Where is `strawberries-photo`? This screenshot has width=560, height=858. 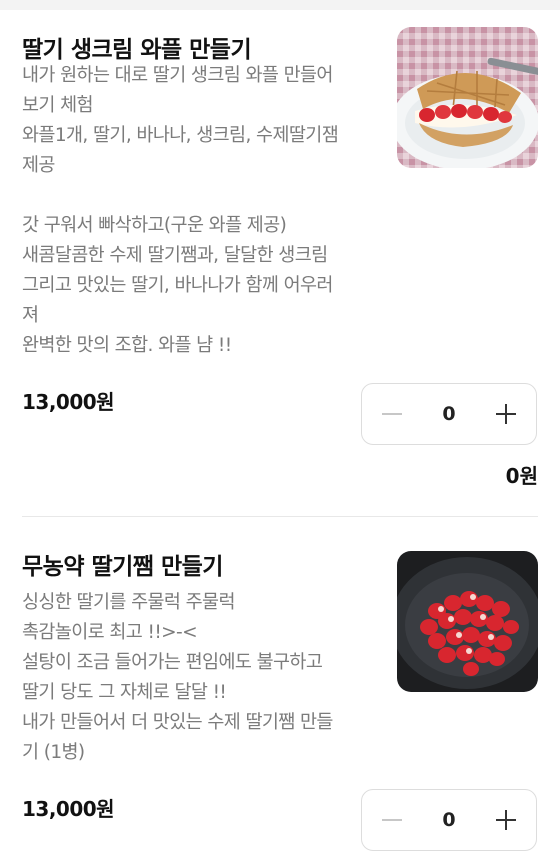 strawberries-photo is located at coordinates (467, 621).